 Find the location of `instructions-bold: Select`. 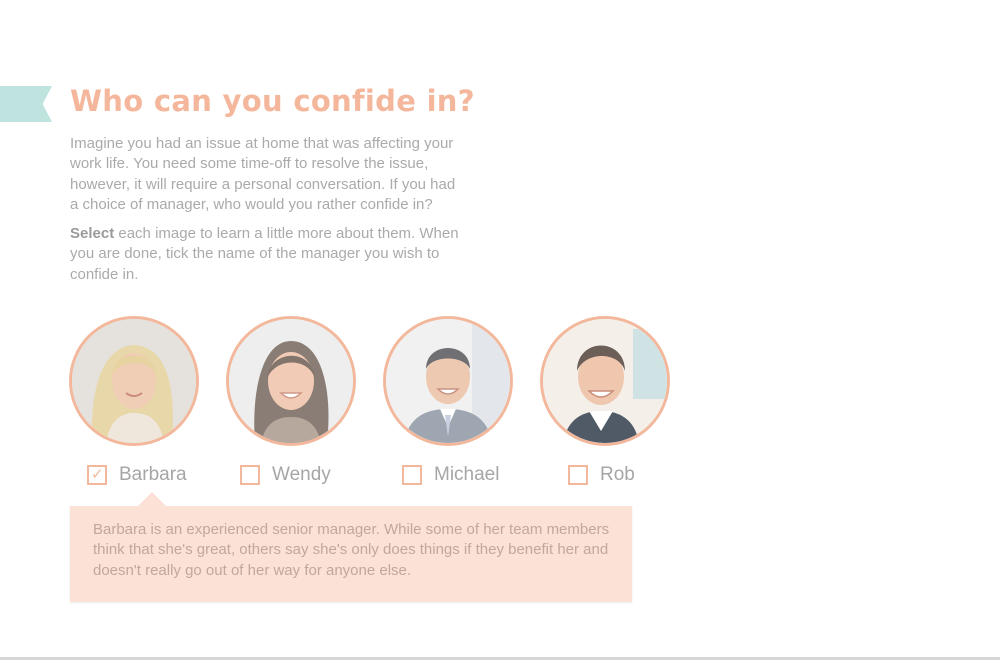

instructions-bold: Select is located at coordinates (92, 233).